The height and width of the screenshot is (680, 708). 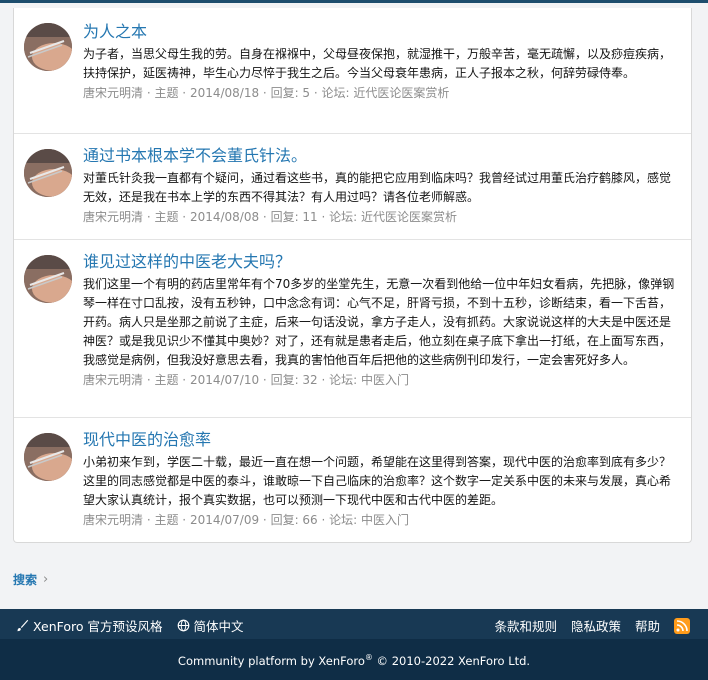 What do you see at coordinates (271, 660) in the screenshot?
I see `copyright-prefix: Community platform by XenForo` at bounding box center [271, 660].